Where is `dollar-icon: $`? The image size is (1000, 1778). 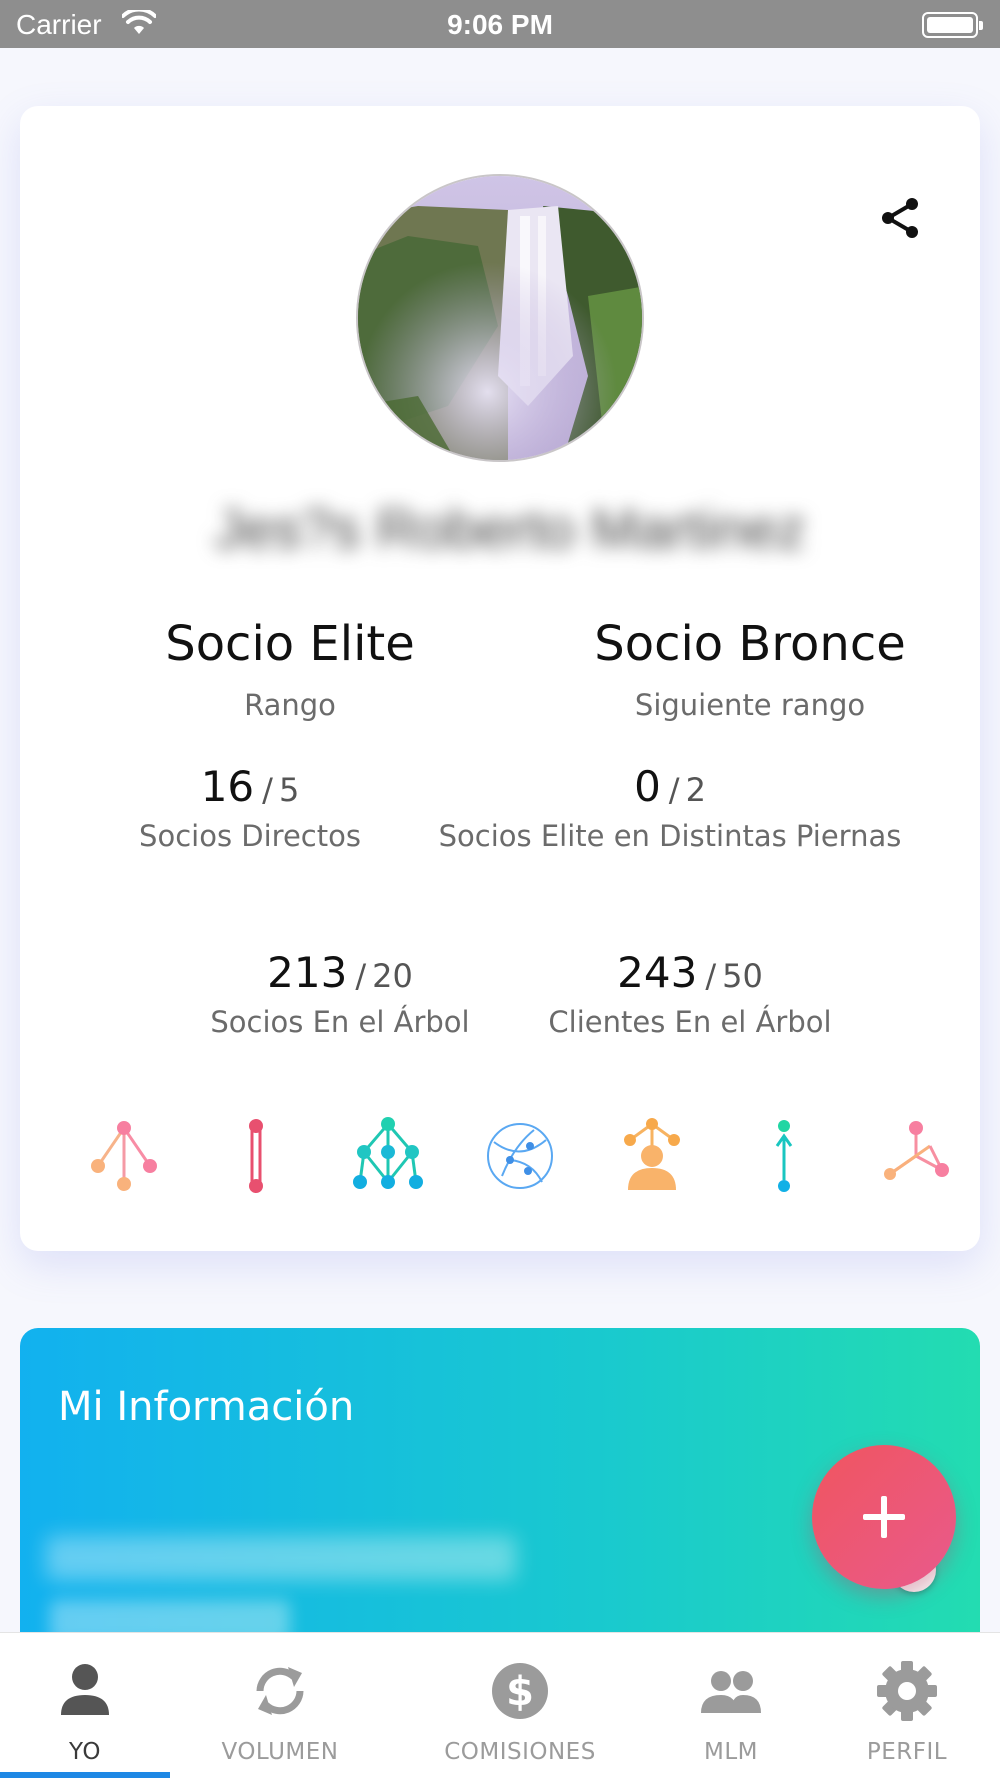 dollar-icon: $ is located at coordinates (520, 1691).